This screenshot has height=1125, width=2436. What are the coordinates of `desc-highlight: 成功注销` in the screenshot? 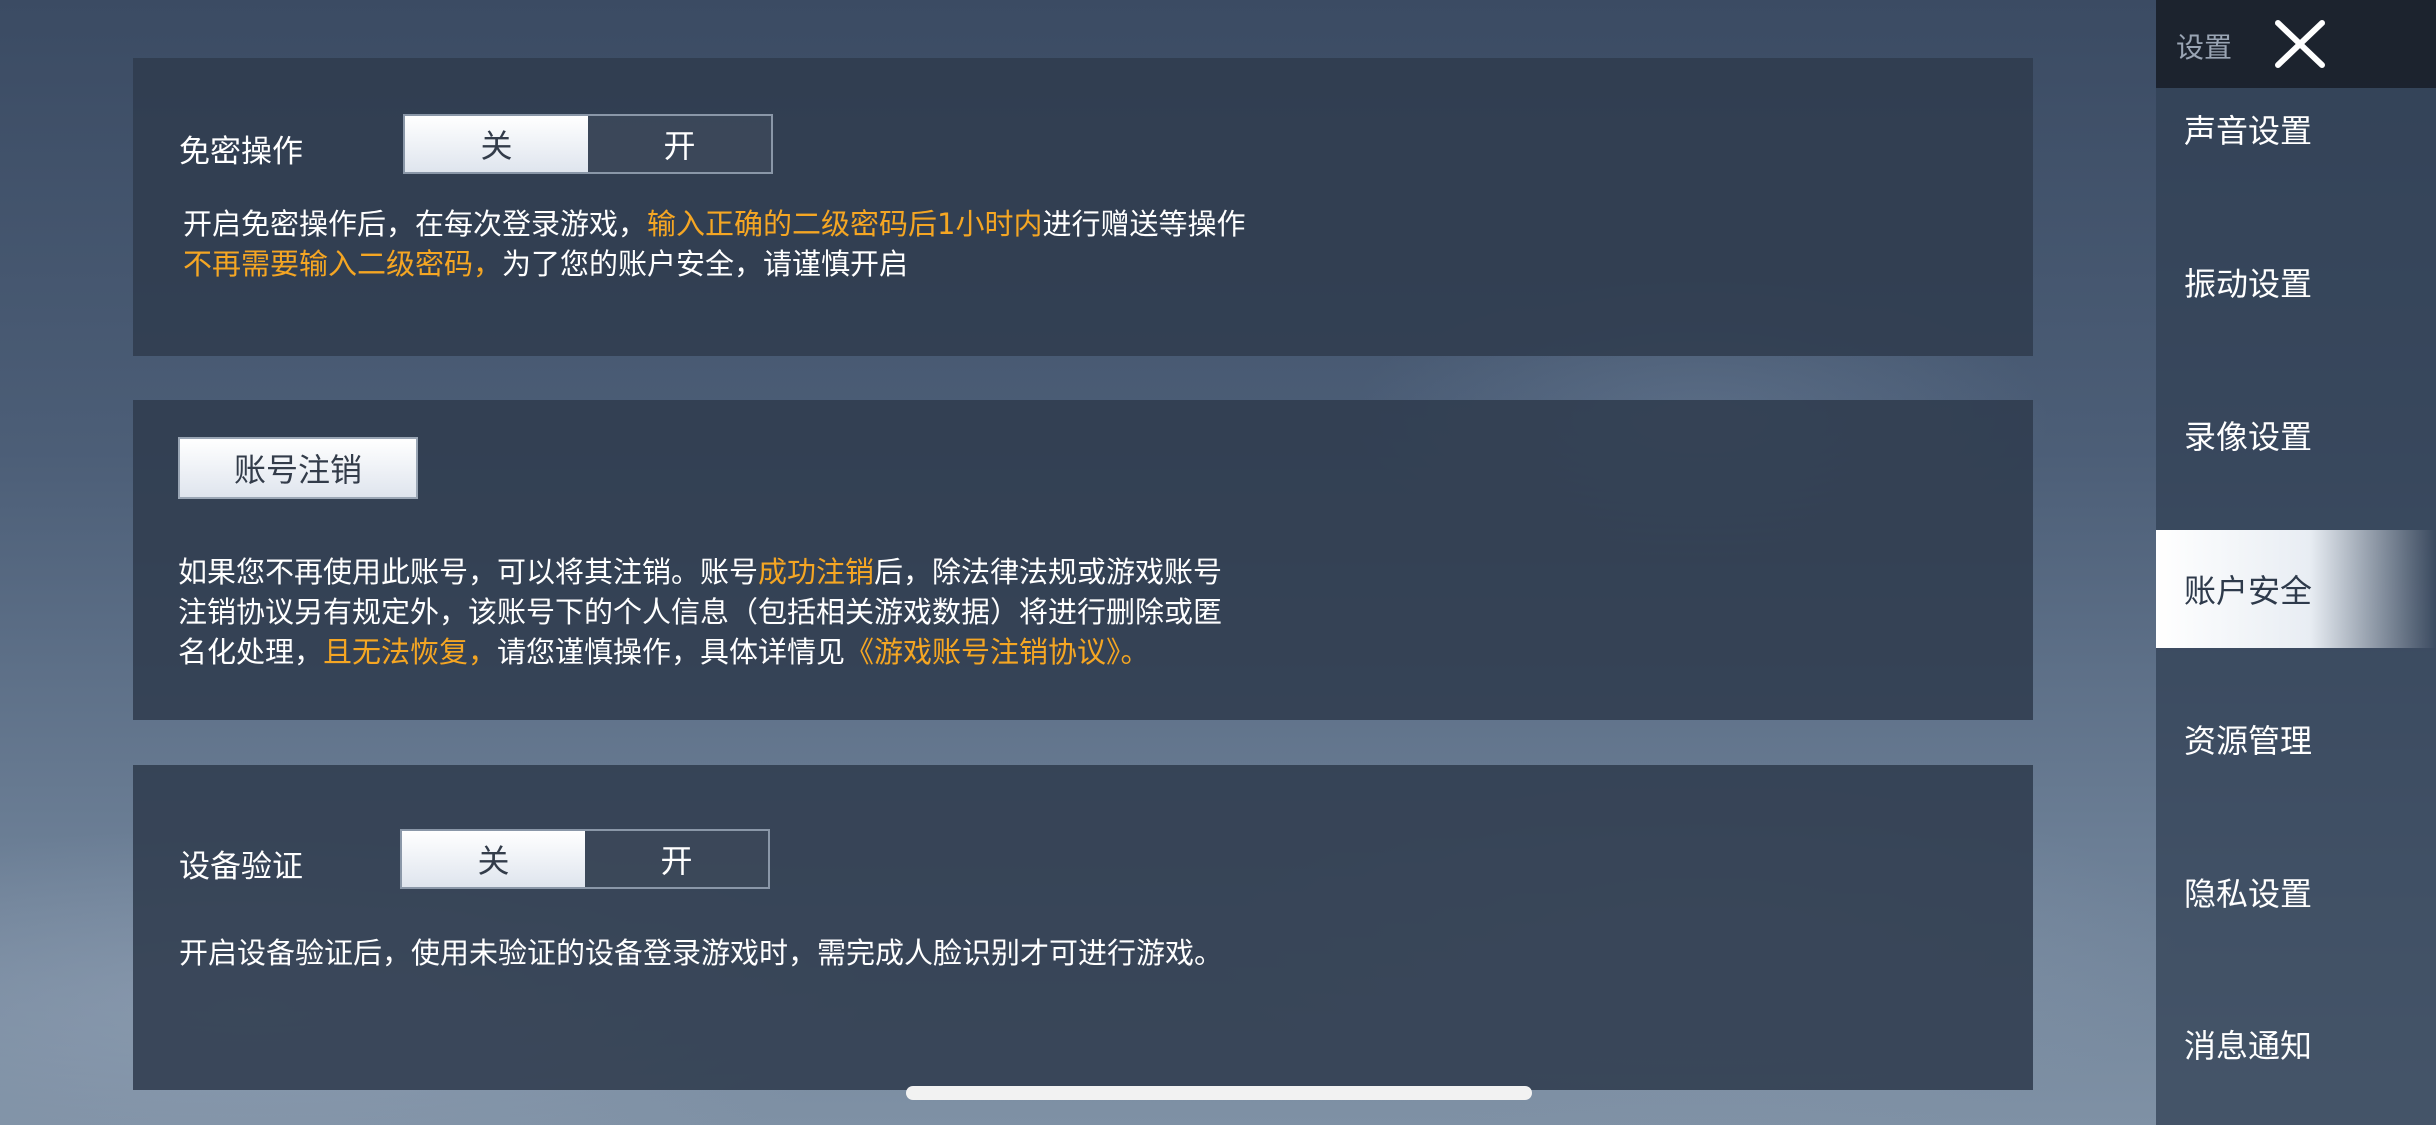 It's located at (816, 572).